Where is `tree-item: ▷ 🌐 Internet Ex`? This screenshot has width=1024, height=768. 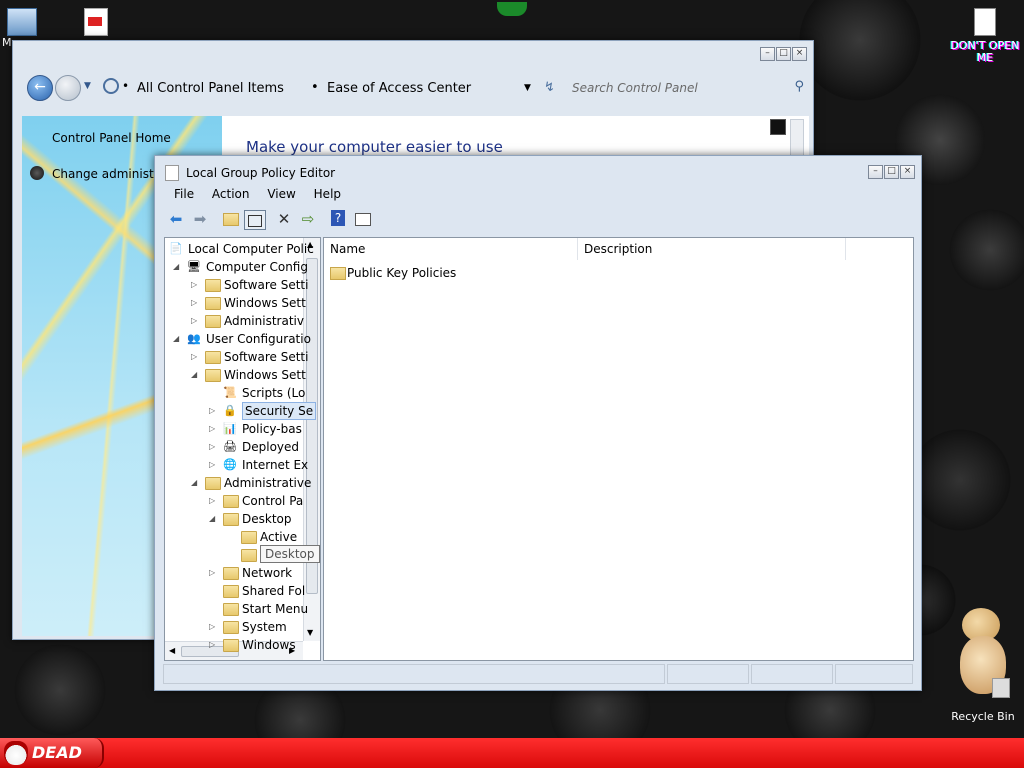
tree-item: ▷ 🌐 Internet Ex is located at coordinates (236, 465).